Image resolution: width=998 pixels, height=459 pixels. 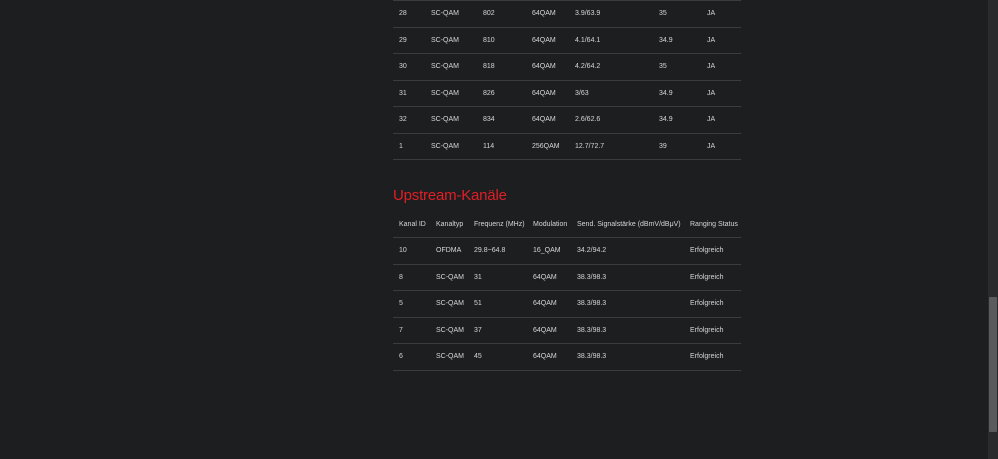 What do you see at coordinates (412, 224) in the screenshot?
I see `header-kanal-id: Kanal ID` at bounding box center [412, 224].